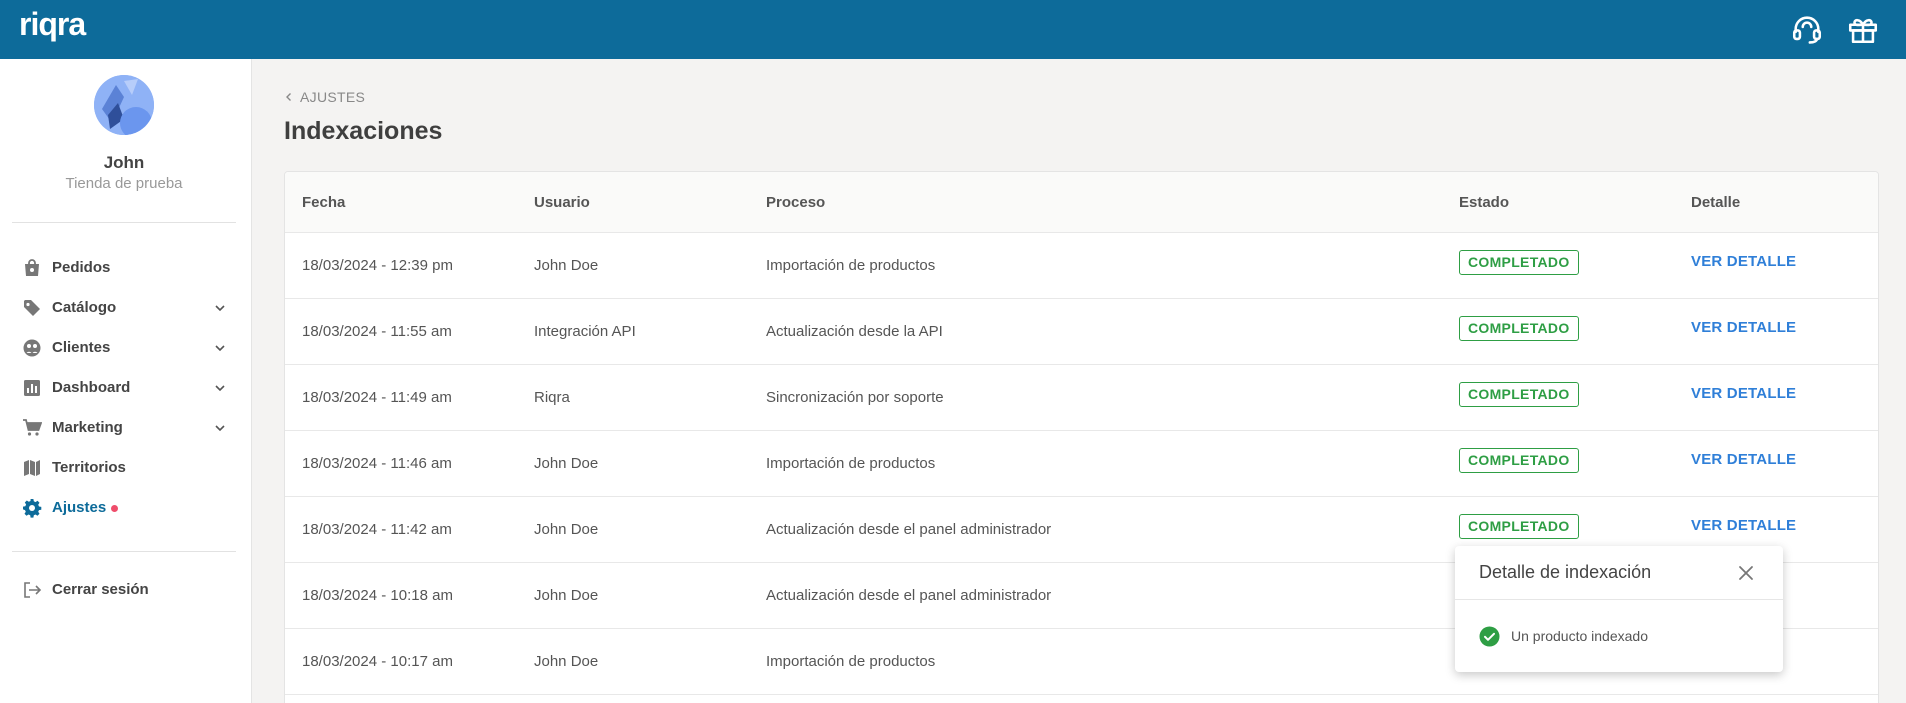 The width and height of the screenshot is (1906, 703). I want to click on tag-icon, so click(32, 308).